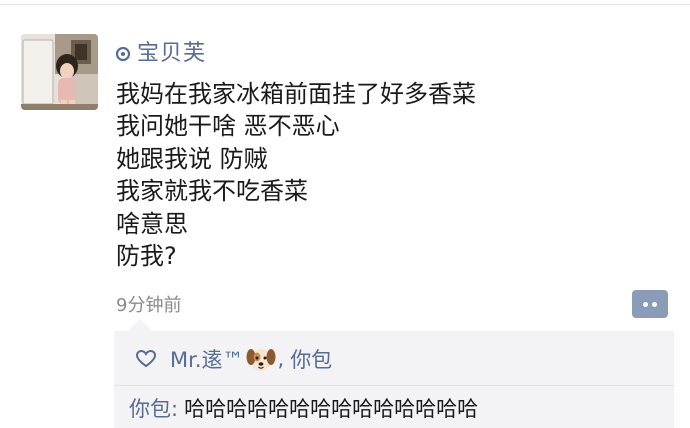 Image resolution: width=690 pixels, height=428 pixels. What do you see at coordinates (650, 304) in the screenshot?
I see `comment-menu-button` at bounding box center [650, 304].